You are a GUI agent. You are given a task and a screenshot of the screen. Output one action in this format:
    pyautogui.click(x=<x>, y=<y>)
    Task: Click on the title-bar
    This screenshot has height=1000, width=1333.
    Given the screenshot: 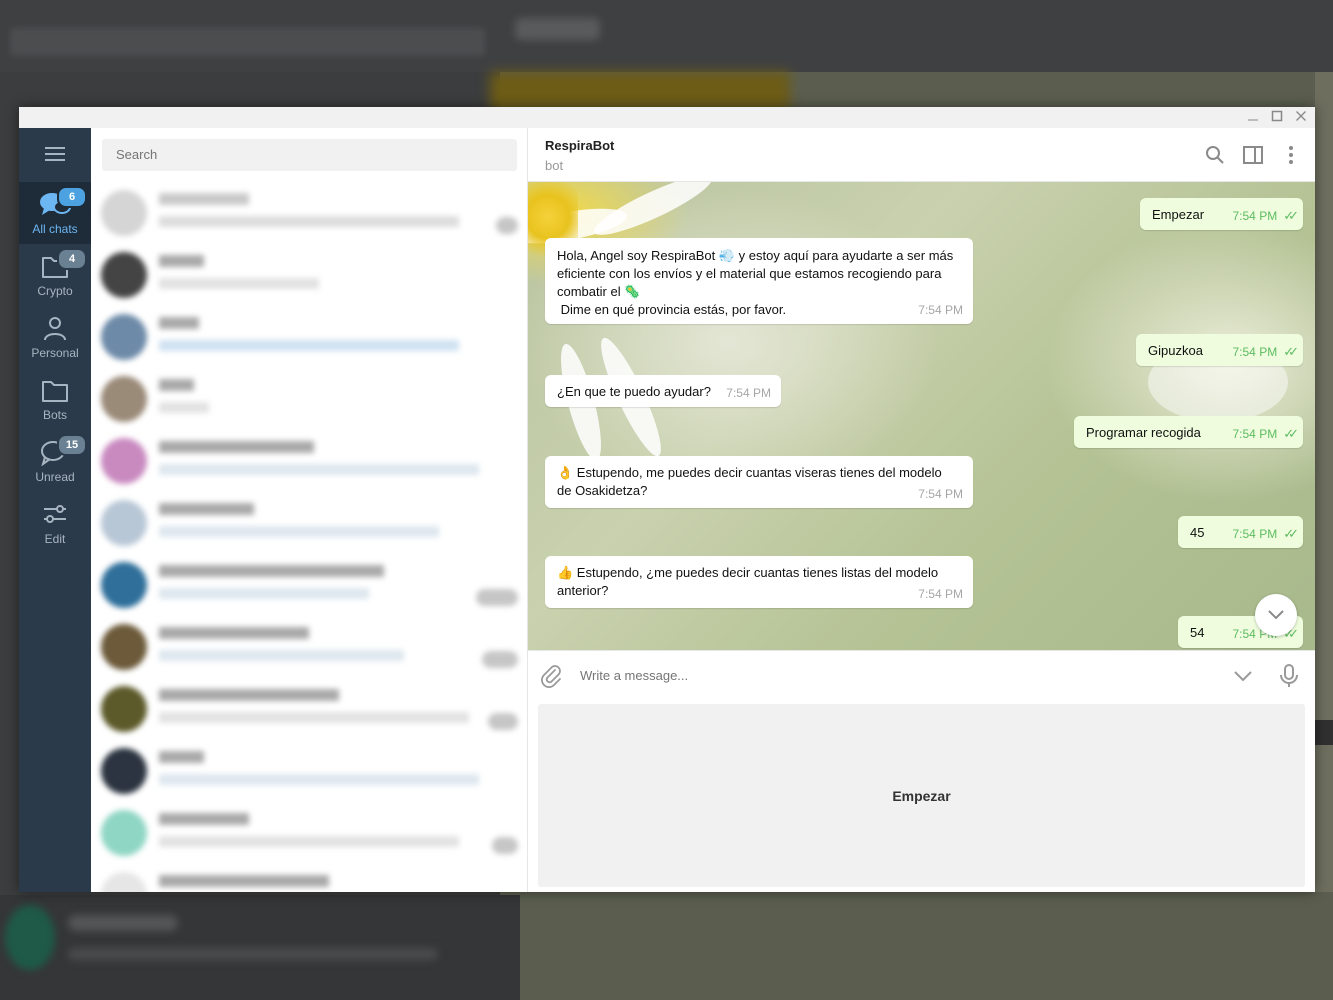 What is the action you would take?
    pyautogui.click(x=667, y=117)
    